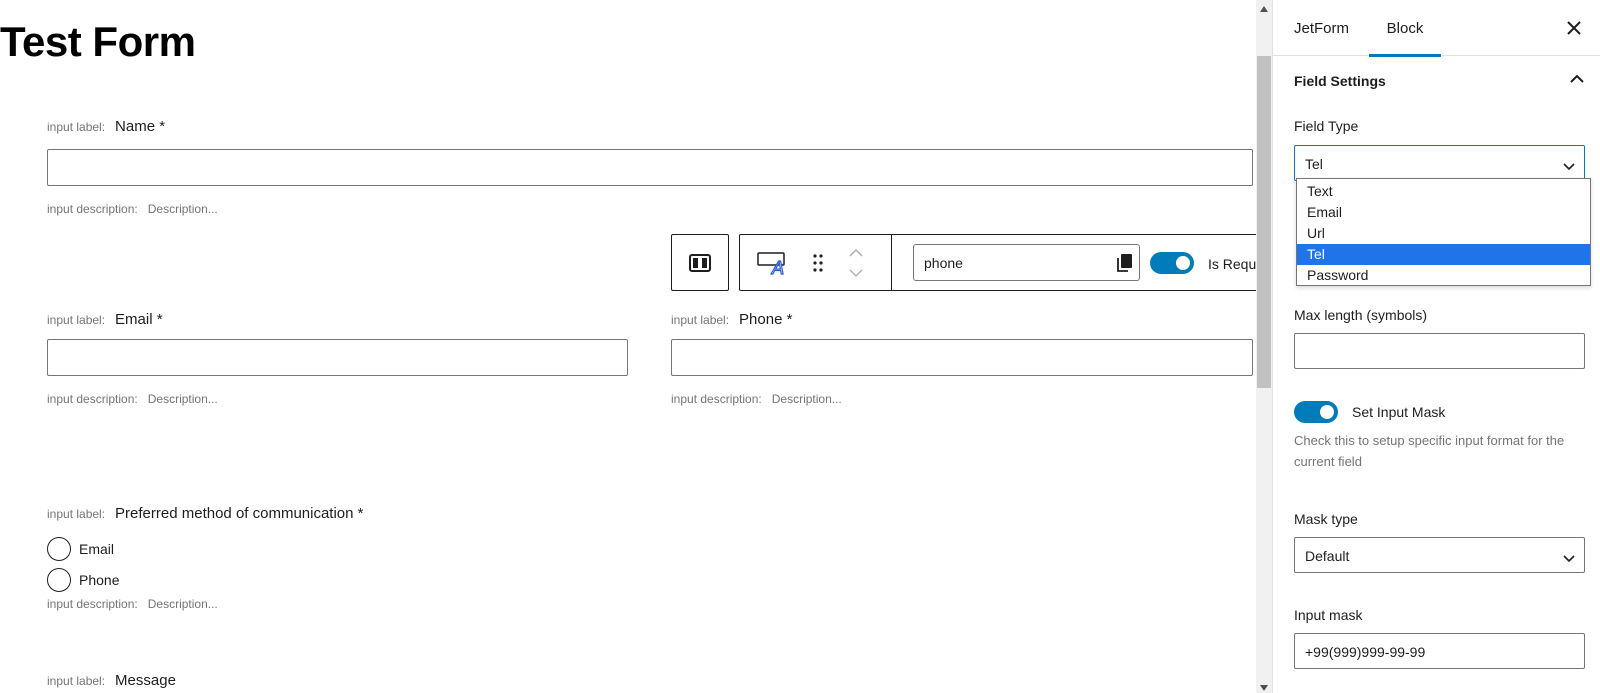 This screenshot has width=1600, height=693. I want to click on columns-block-button, so click(700, 262).